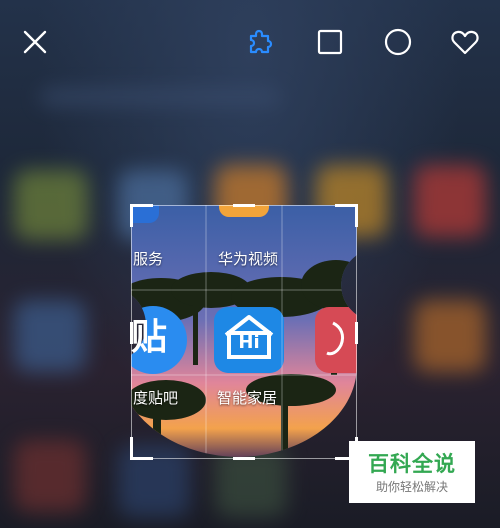  I want to click on watermark-brand: 百科全说, so click(412, 464).